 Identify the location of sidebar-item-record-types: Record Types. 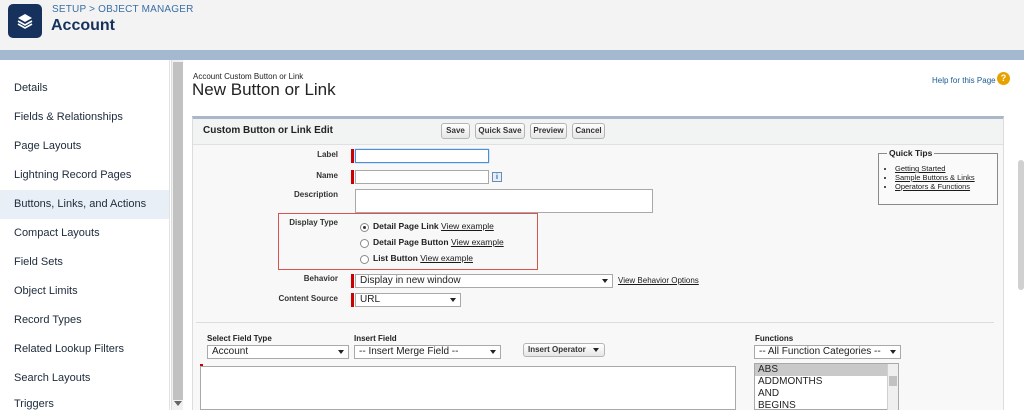
(84, 320).